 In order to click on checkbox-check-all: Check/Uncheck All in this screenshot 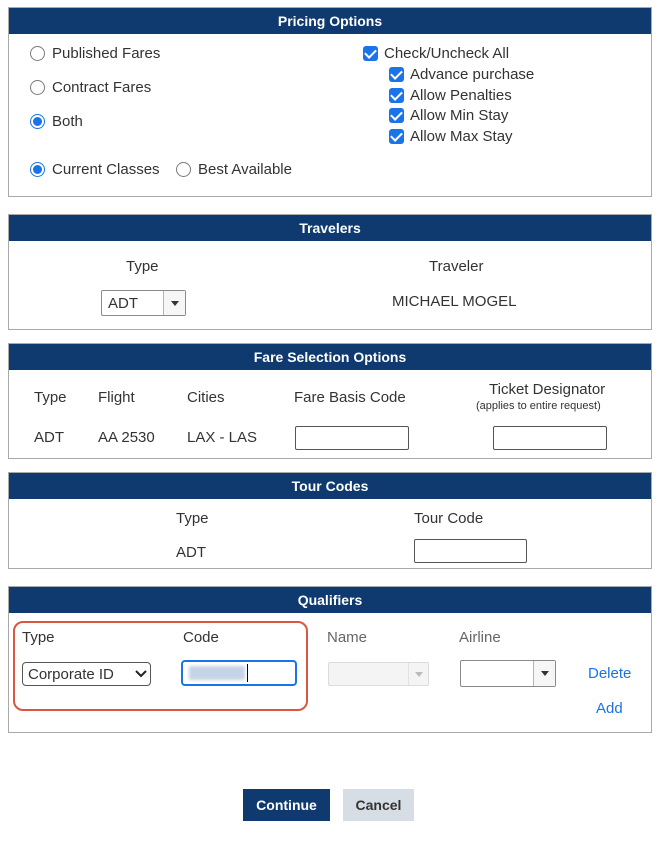, I will do `click(436, 53)`.